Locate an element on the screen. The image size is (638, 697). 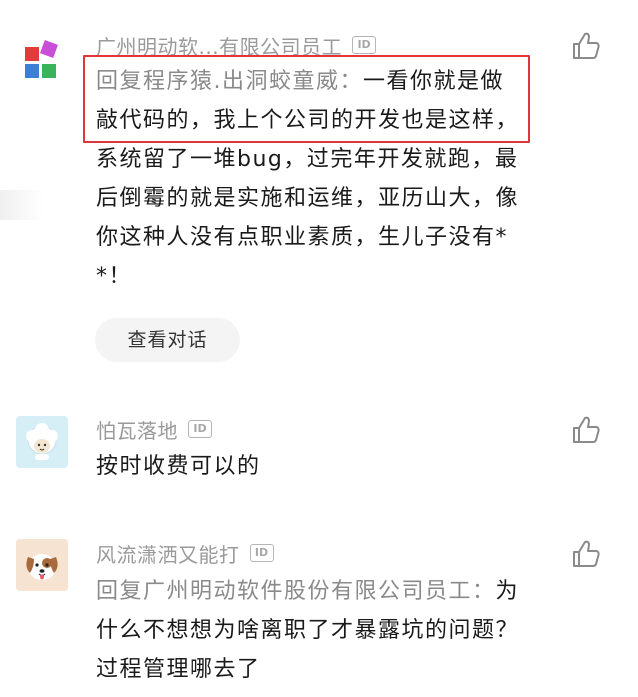
colorful-blocks-logo-icon is located at coordinates (41, 59).